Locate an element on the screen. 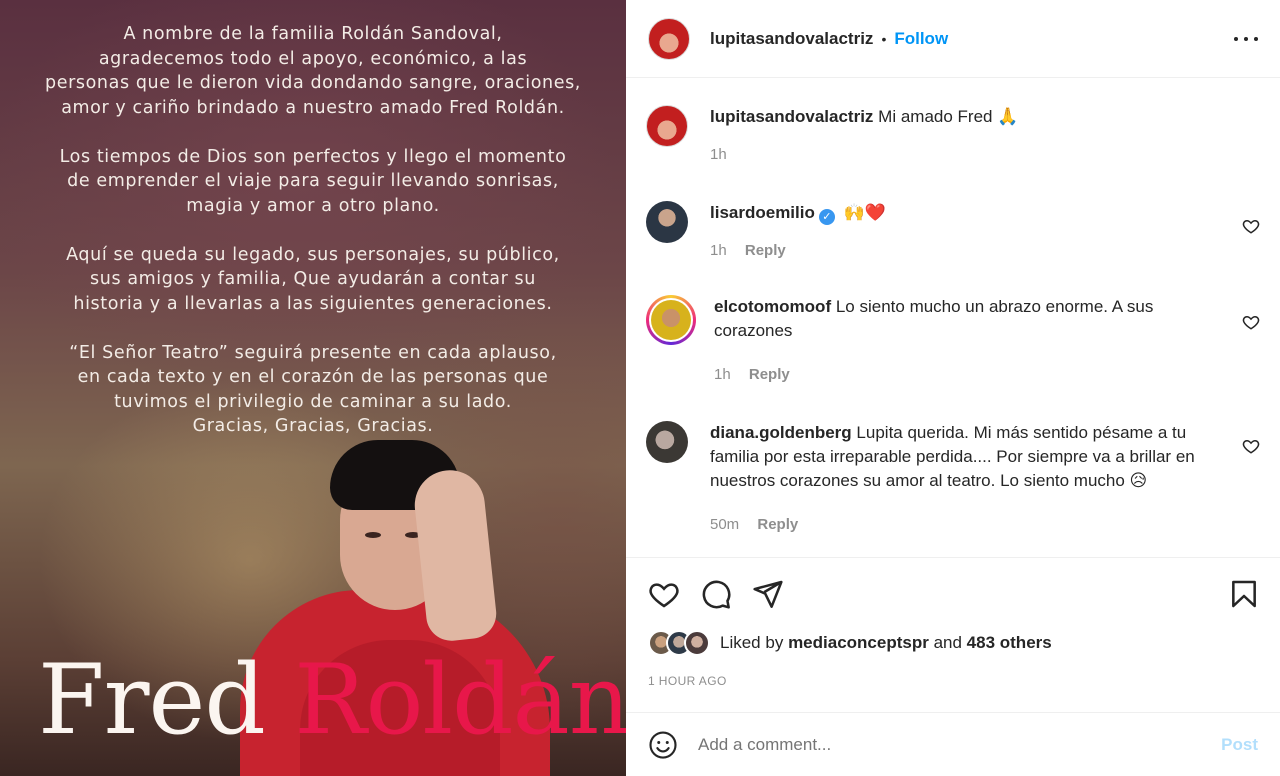  name-last: Roldán is located at coordinates (460, 700).